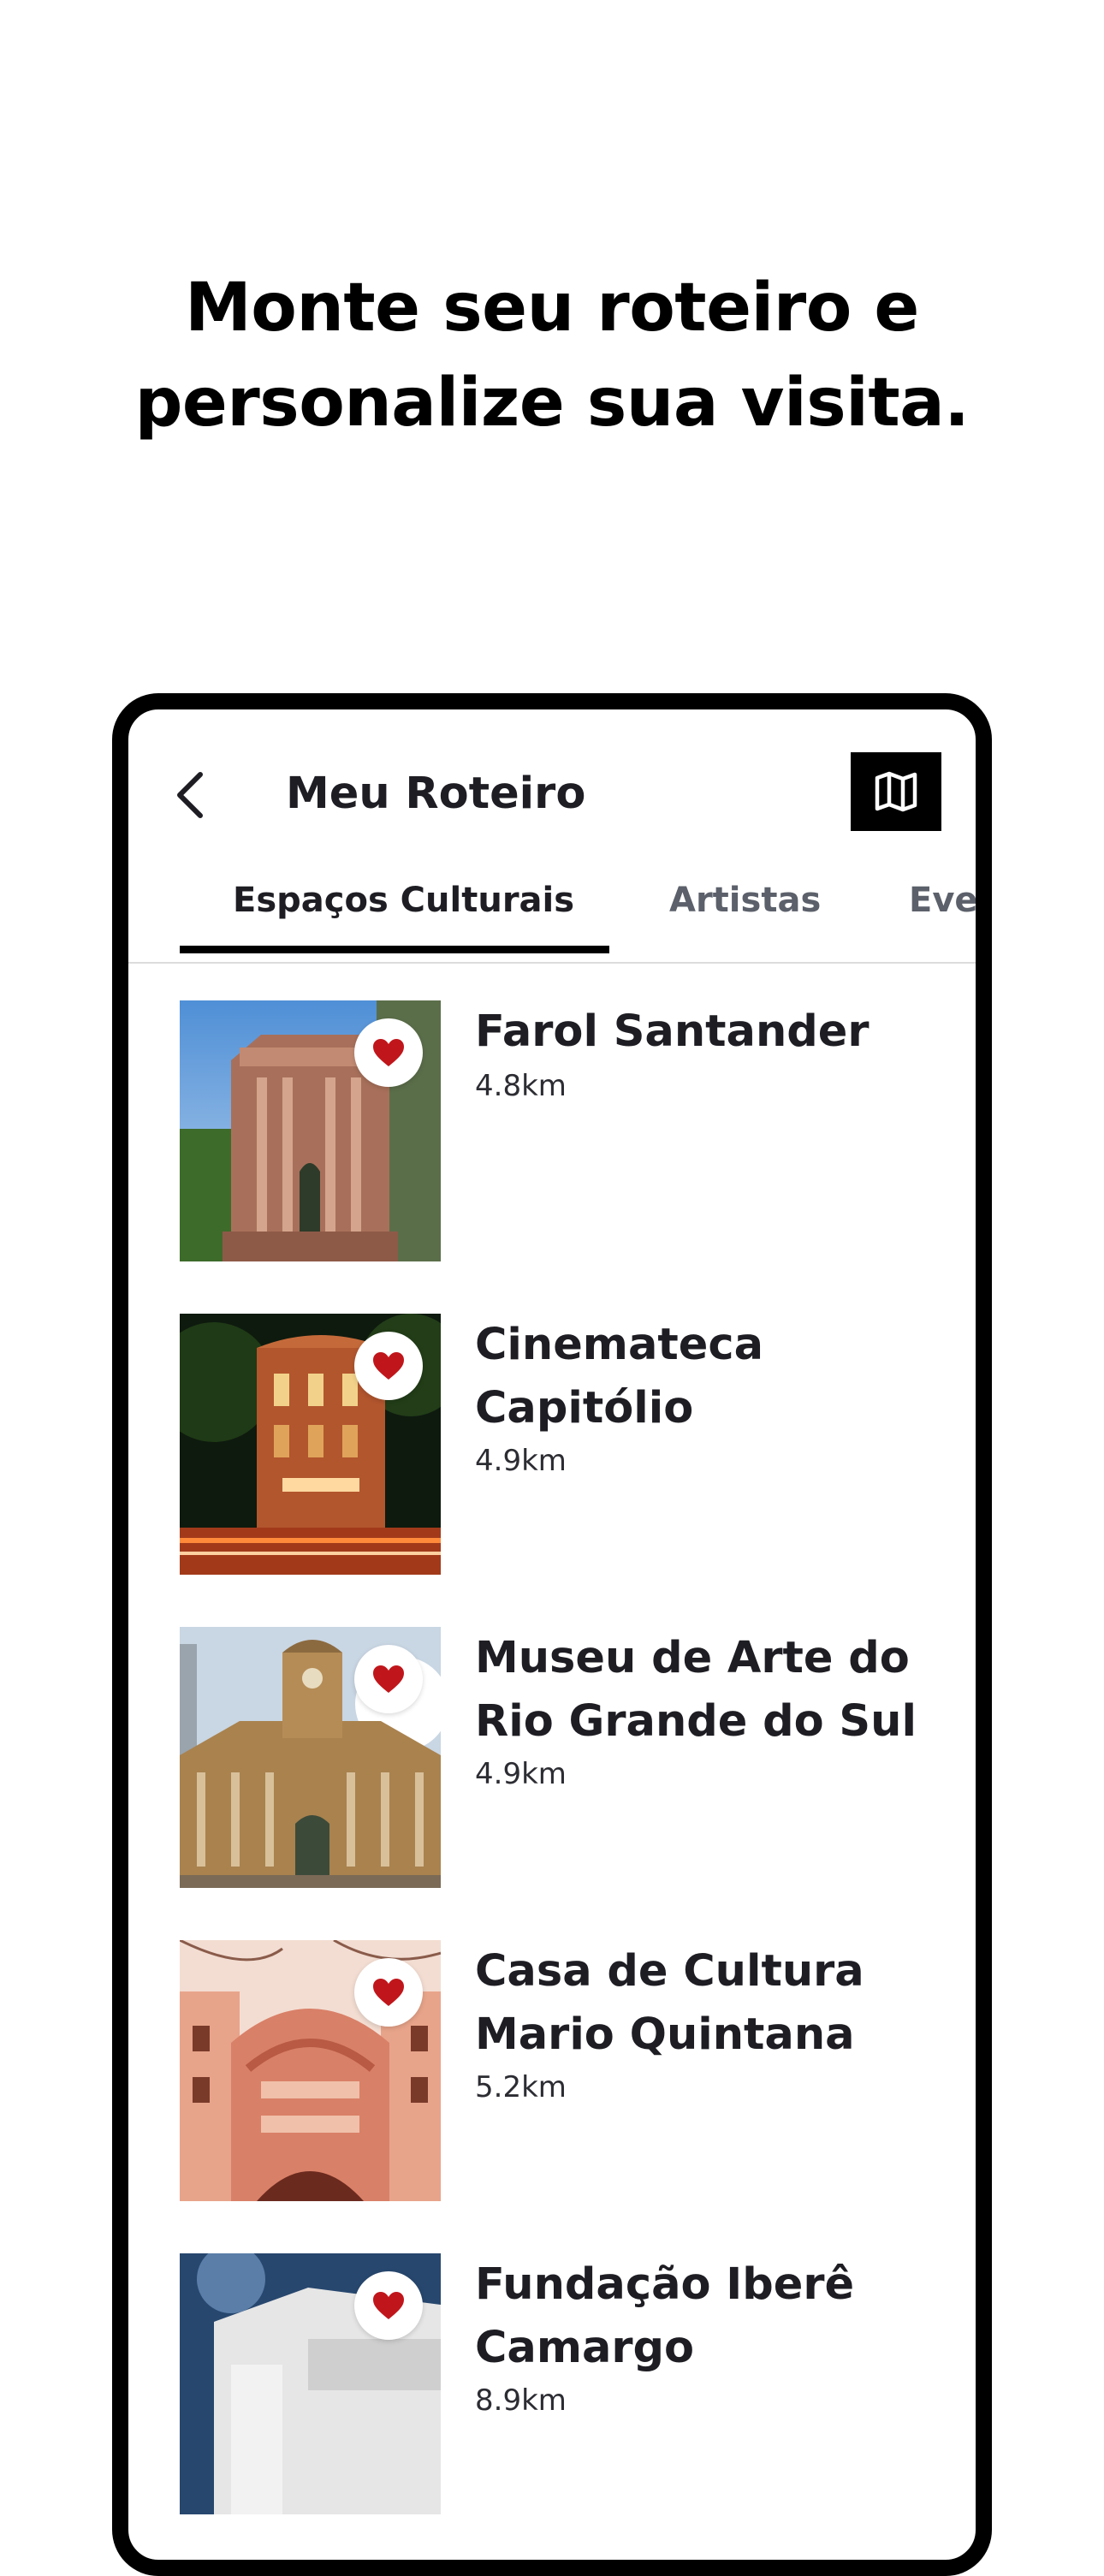  I want to click on chevron-left-icon, so click(190, 795).